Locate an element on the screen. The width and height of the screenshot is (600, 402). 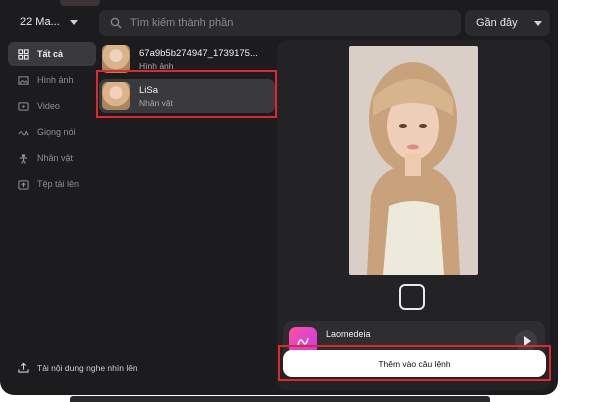
image-icon is located at coordinates (23, 80).